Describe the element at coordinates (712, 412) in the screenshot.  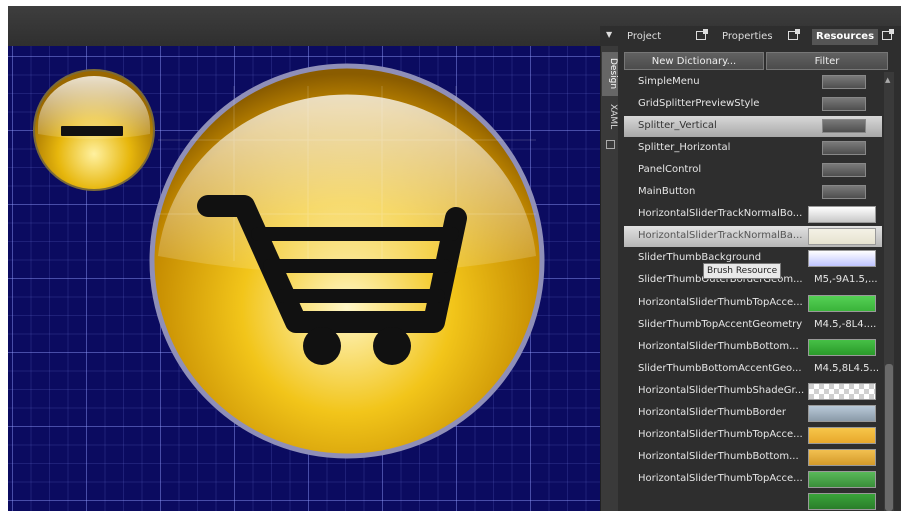
I see `resource-name: HorizontalSliderThumbBorder` at that location.